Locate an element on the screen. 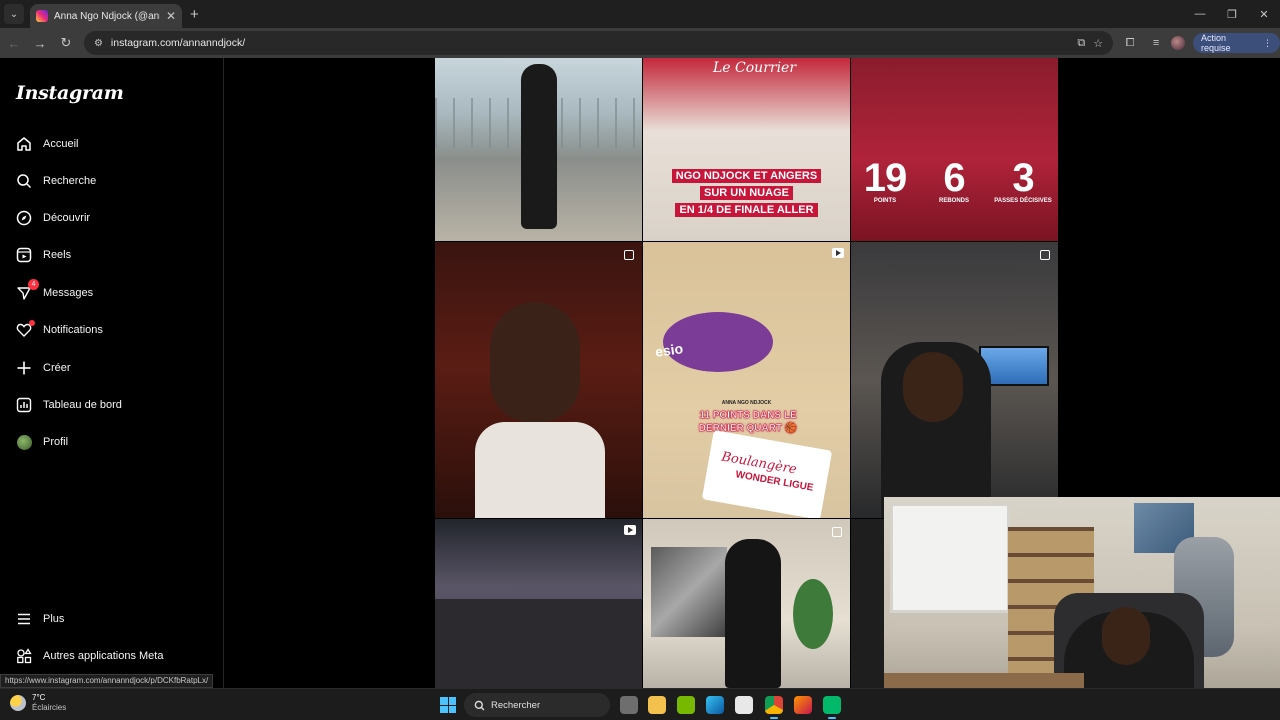 This screenshot has width=1280, height=720. webcam-overlay is located at coordinates (1082, 608).